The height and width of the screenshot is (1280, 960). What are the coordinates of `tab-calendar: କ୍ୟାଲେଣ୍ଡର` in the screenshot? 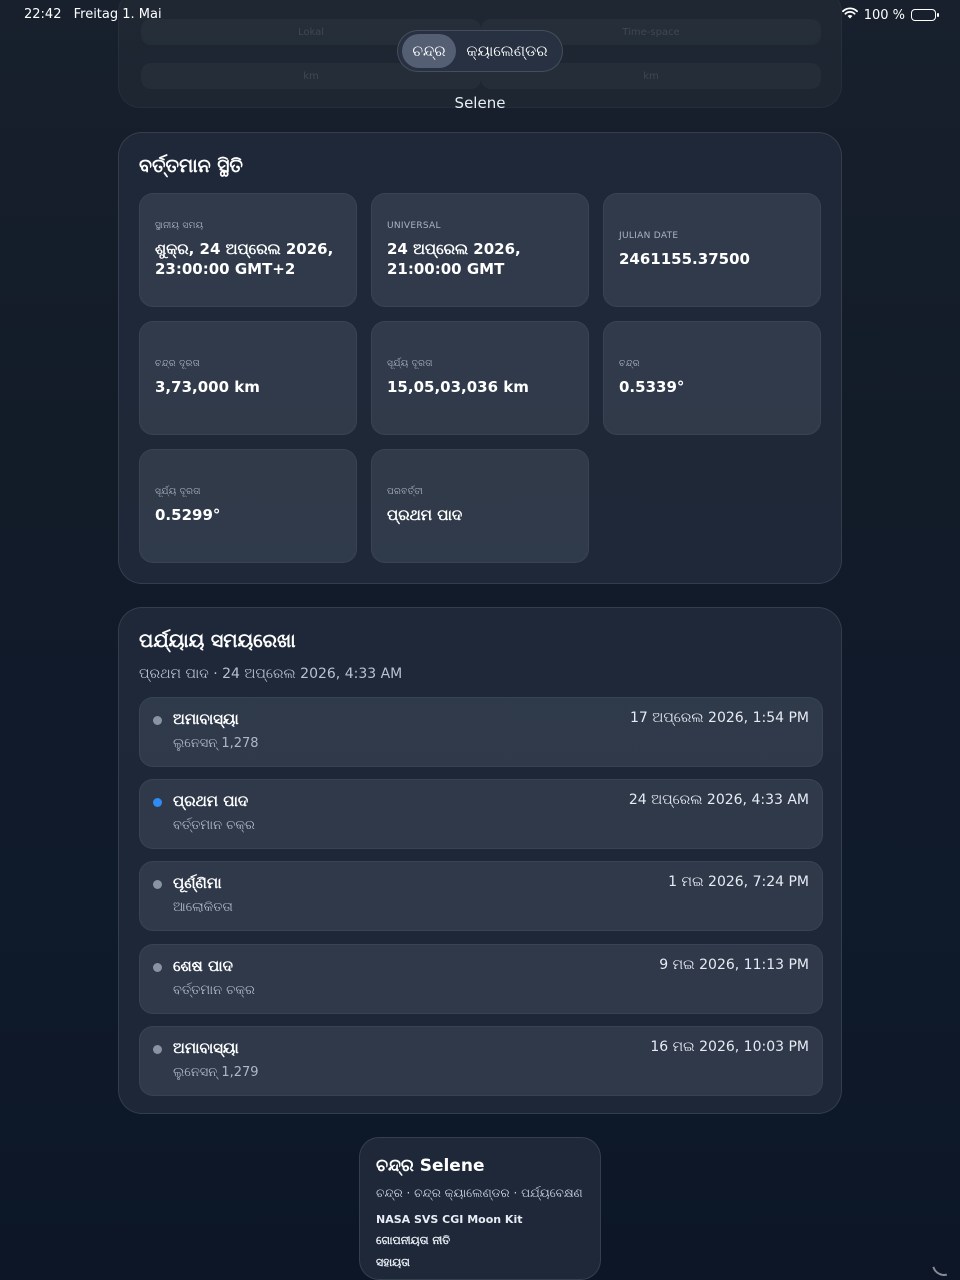 It's located at (507, 51).